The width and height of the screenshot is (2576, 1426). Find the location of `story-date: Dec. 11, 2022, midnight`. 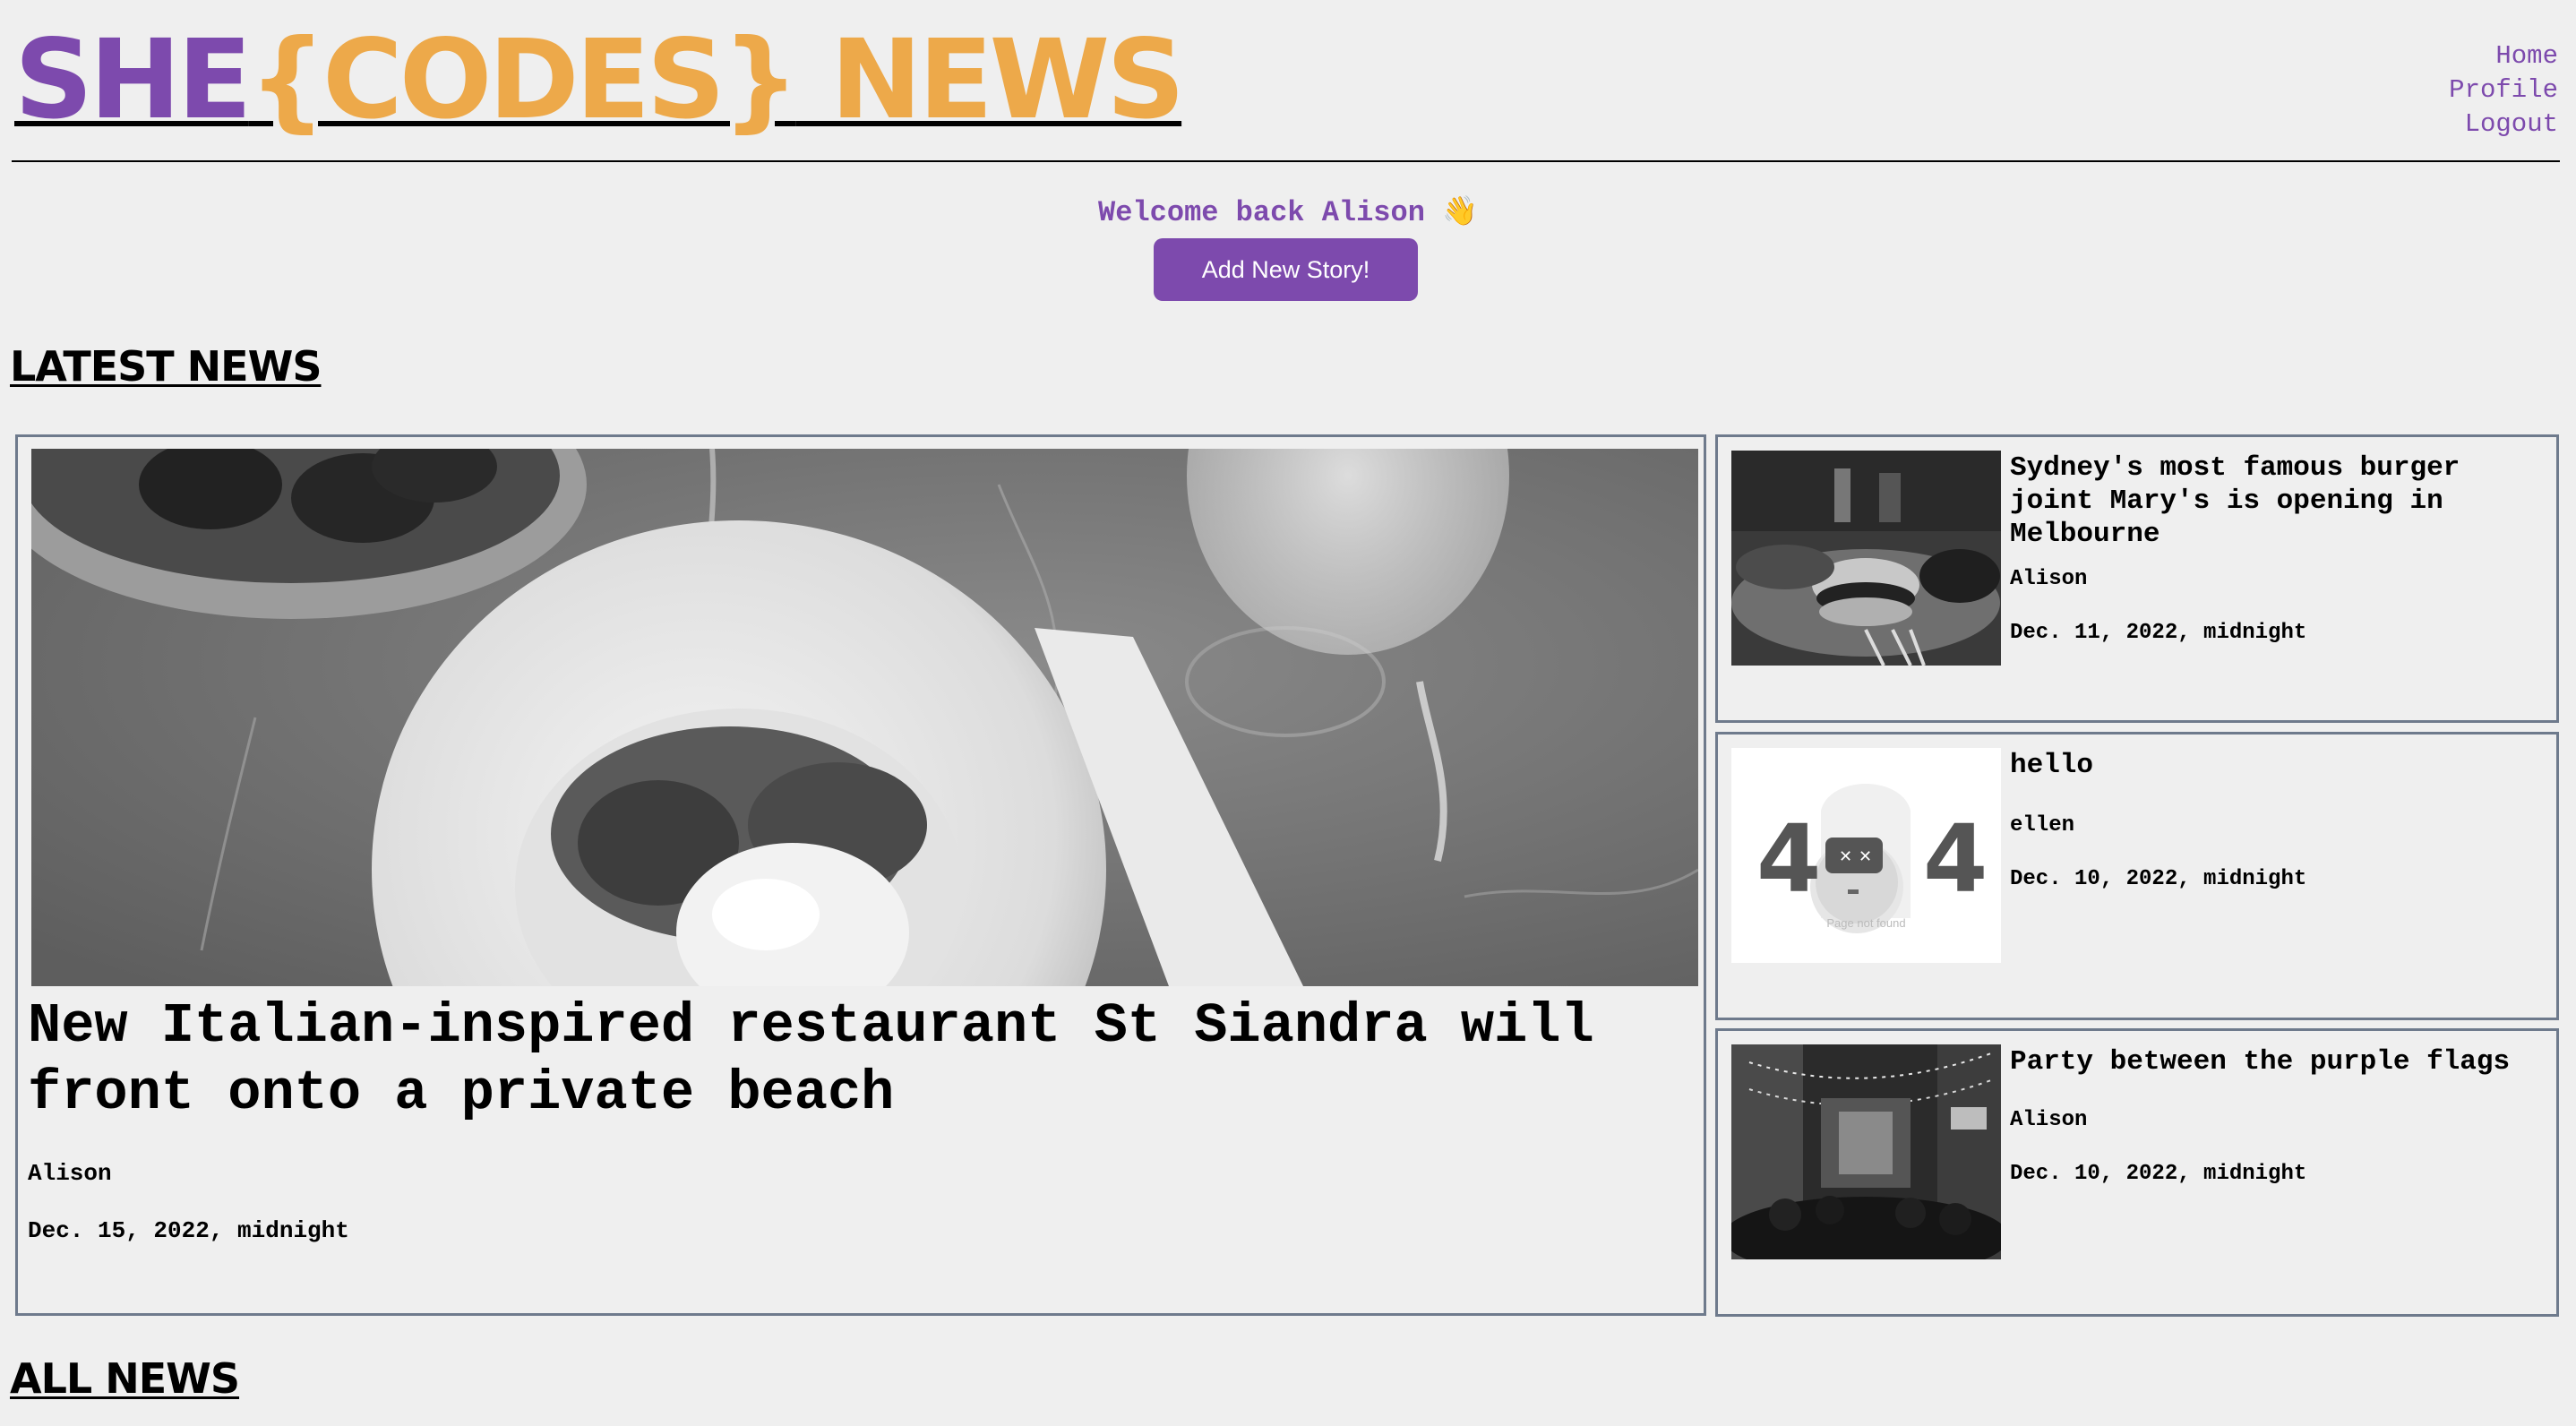

story-date: Dec. 11, 2022, midnight is located at coordinates (2158, 633).